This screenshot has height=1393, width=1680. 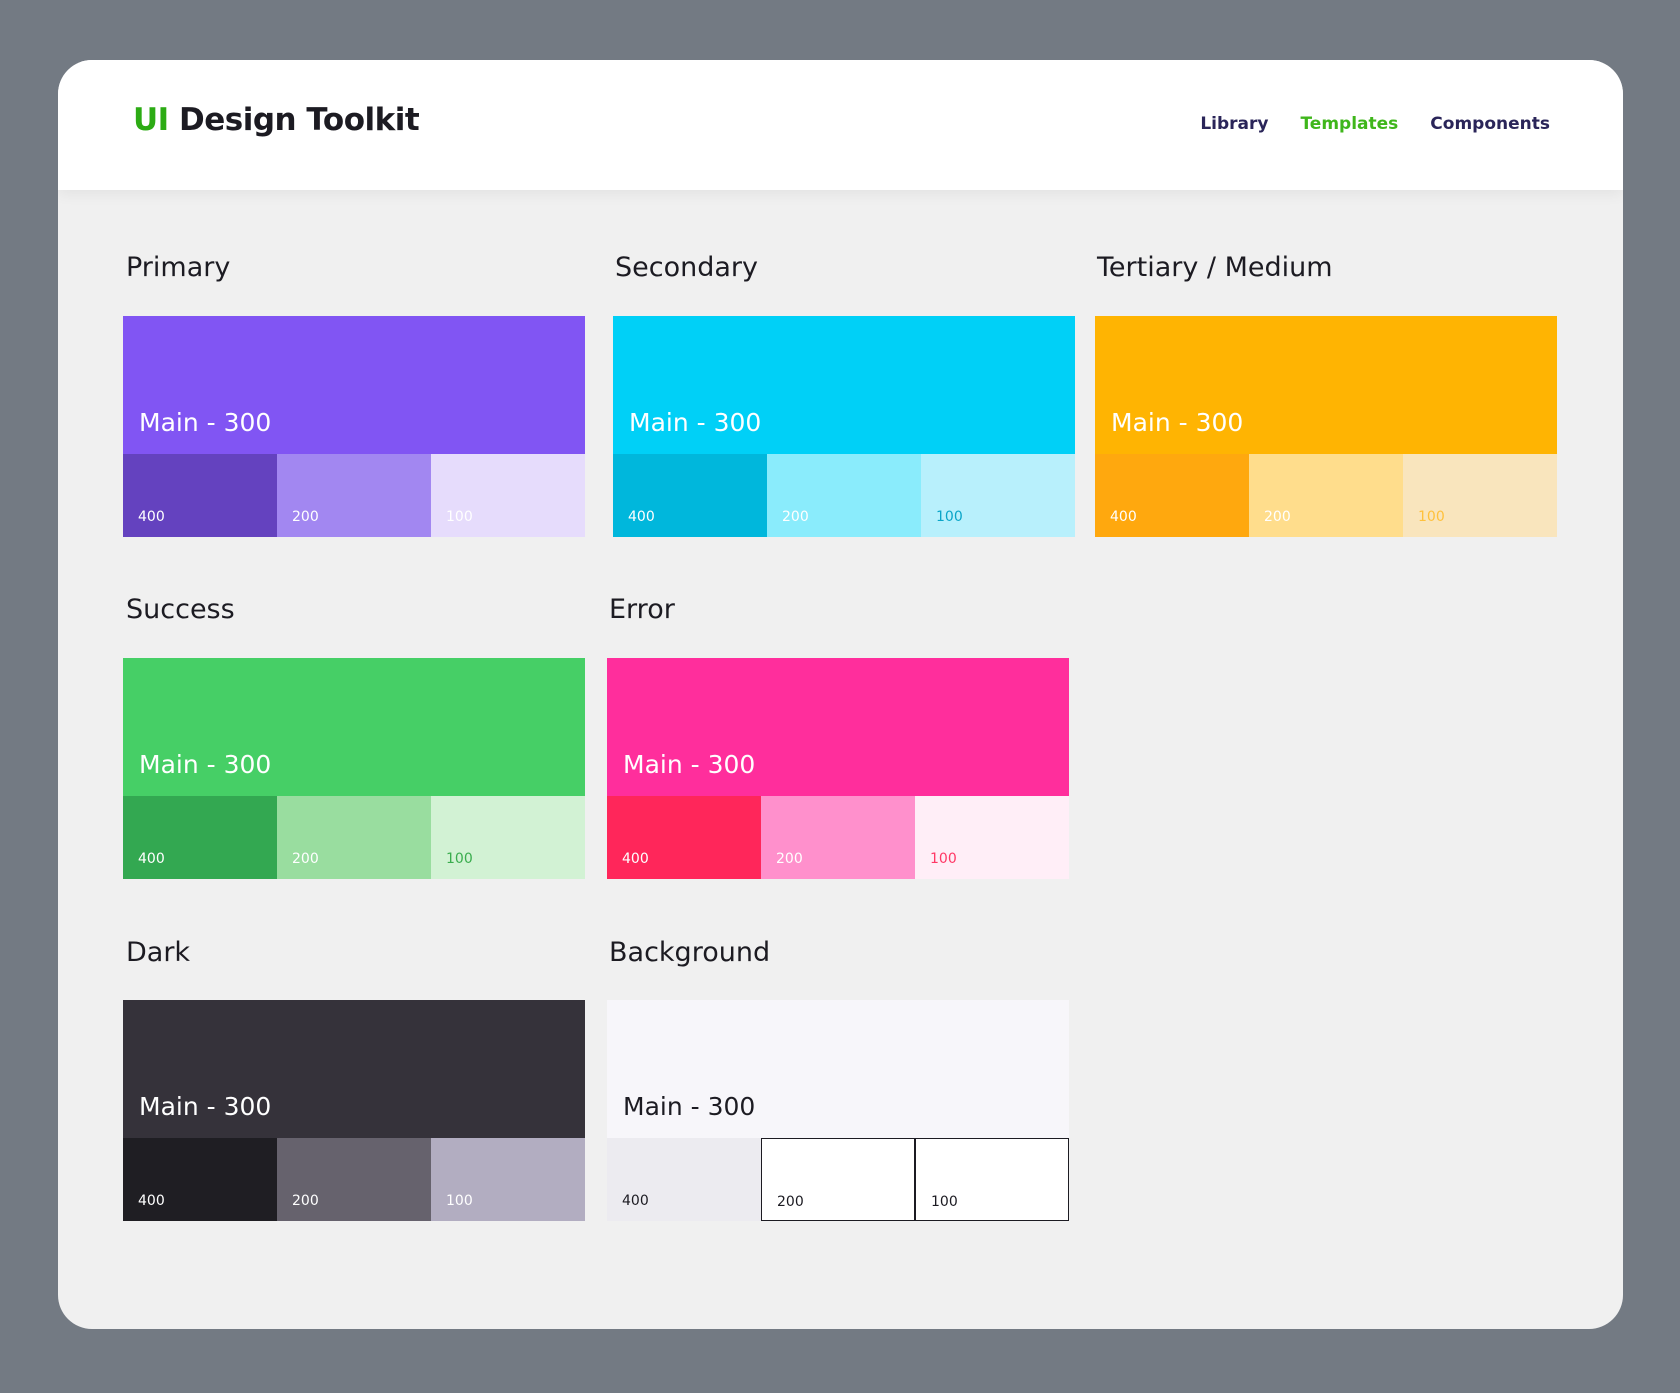 What do you see at coordinates (838, 1069) in the screenshot?
I see `main-swatch-background: Main - 300` at bounding box center [838, 1069].